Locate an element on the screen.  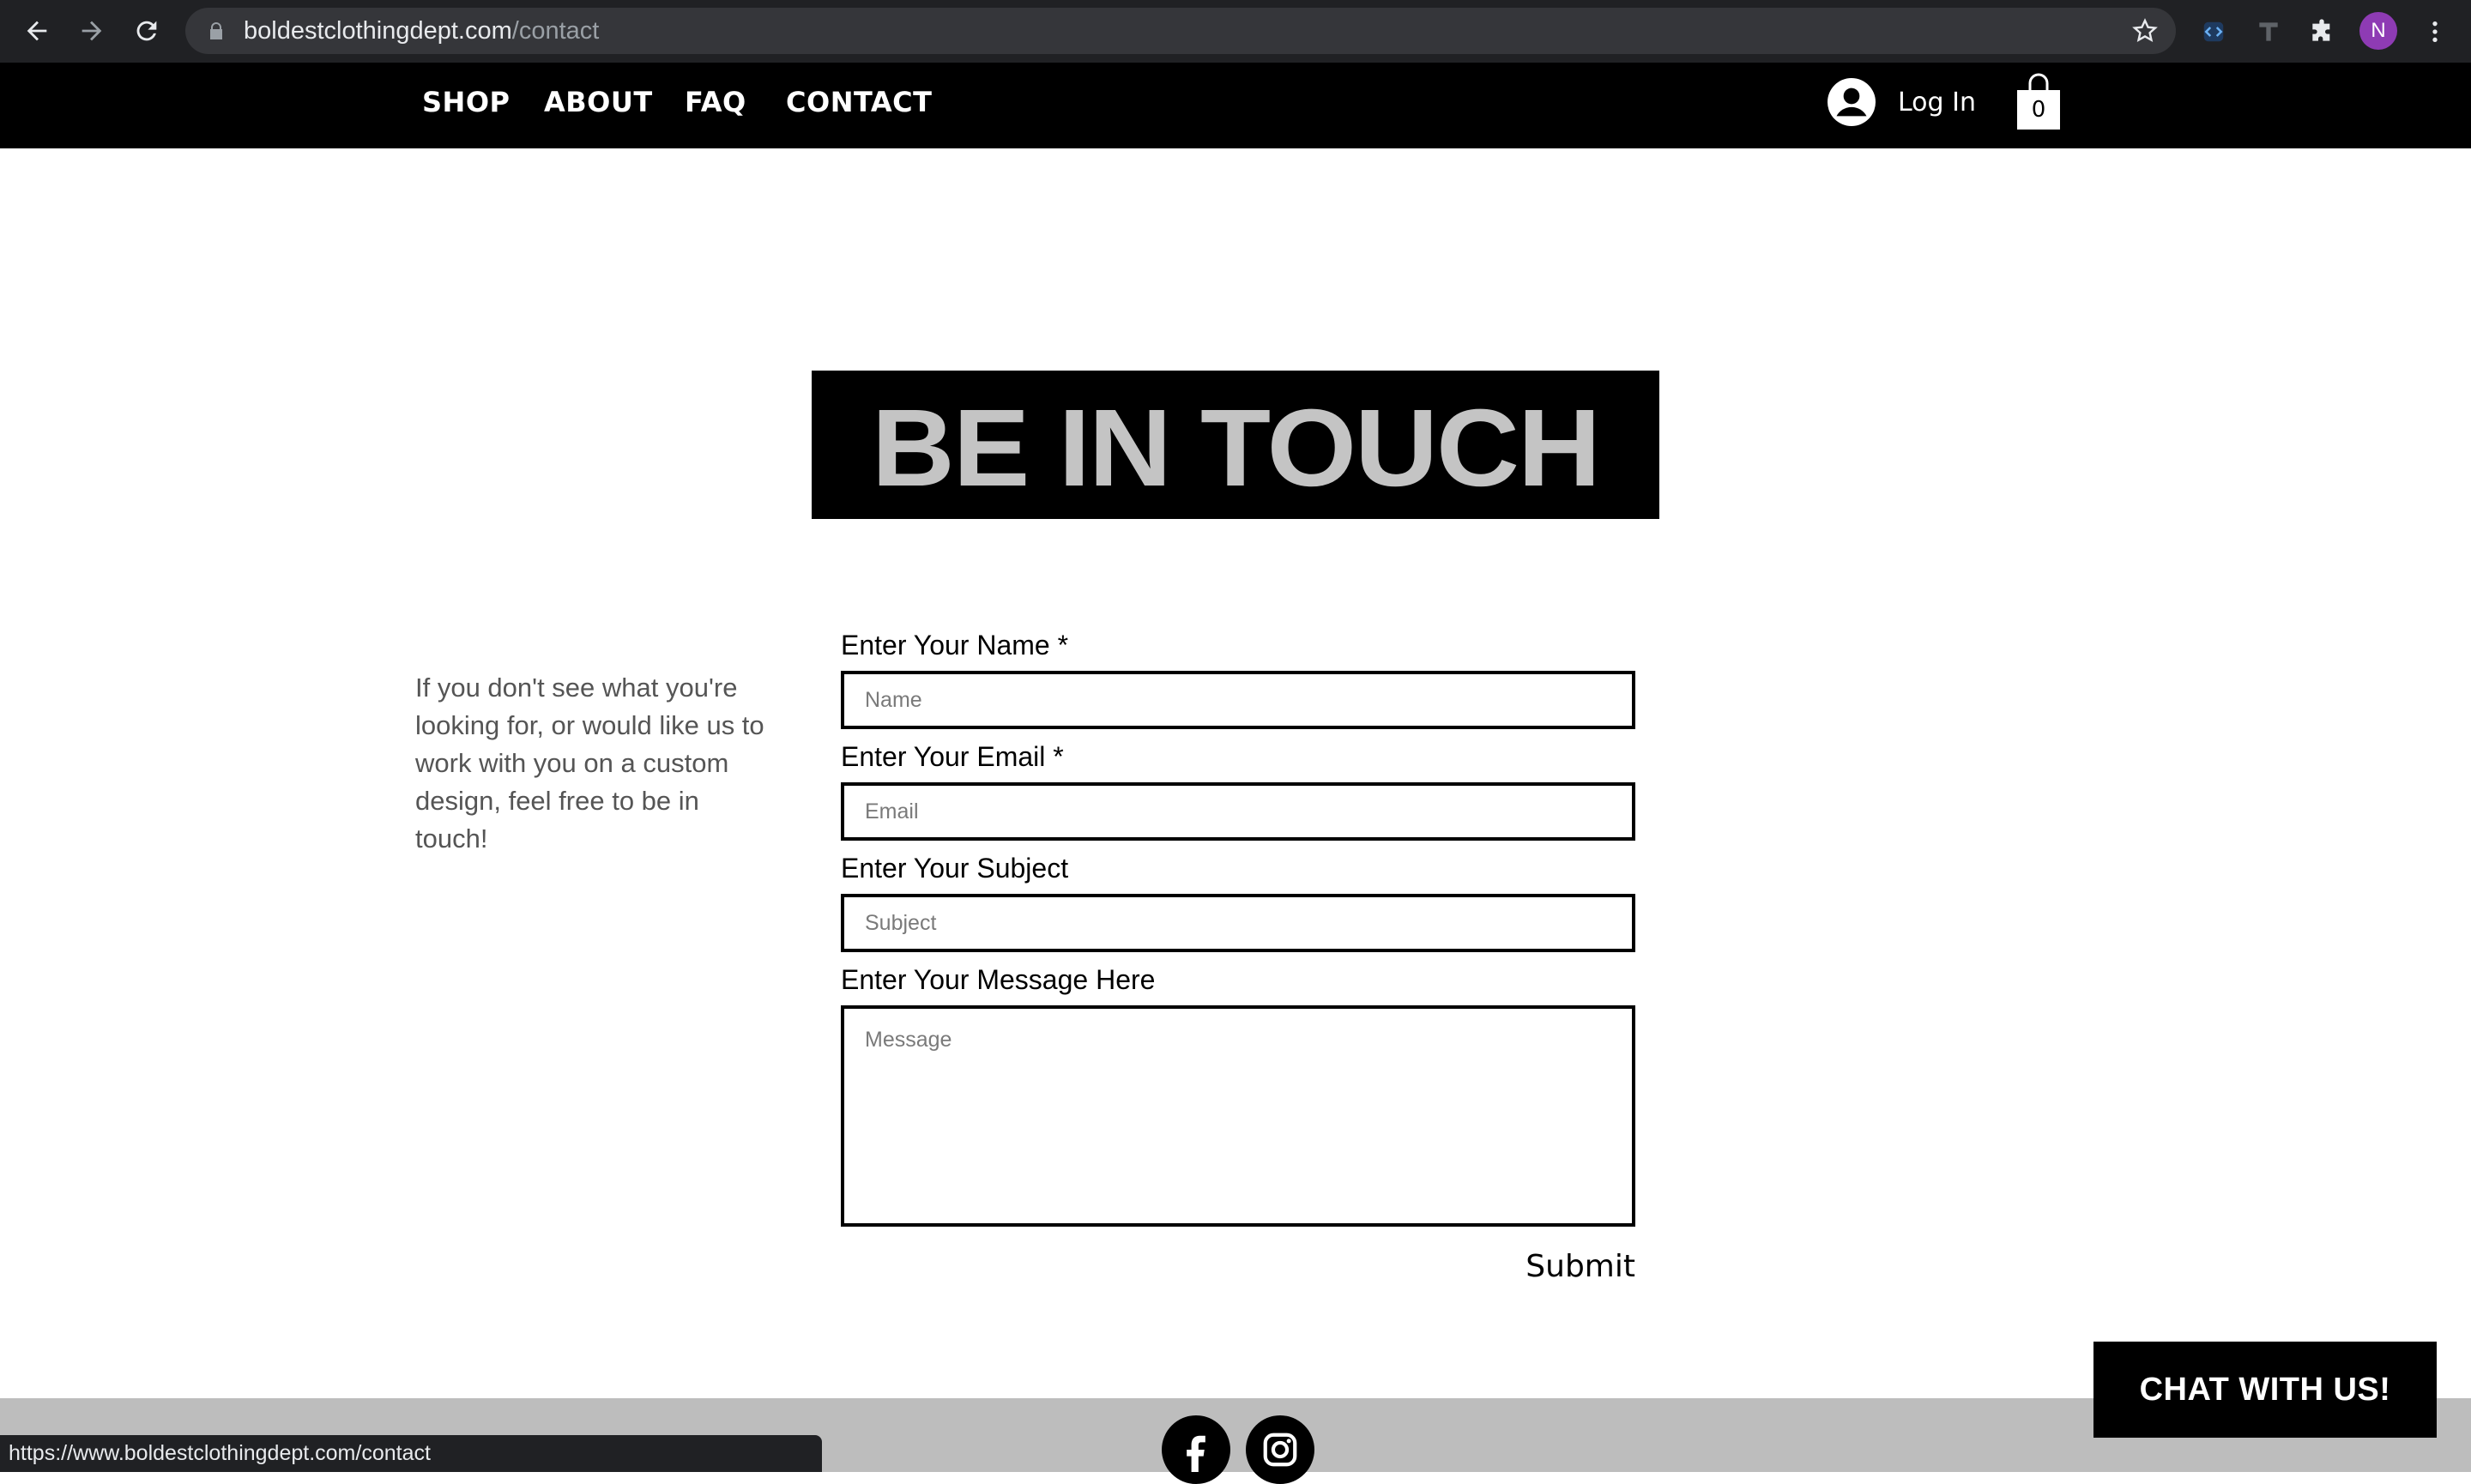
email-field is located at coordinates (1238, 811).